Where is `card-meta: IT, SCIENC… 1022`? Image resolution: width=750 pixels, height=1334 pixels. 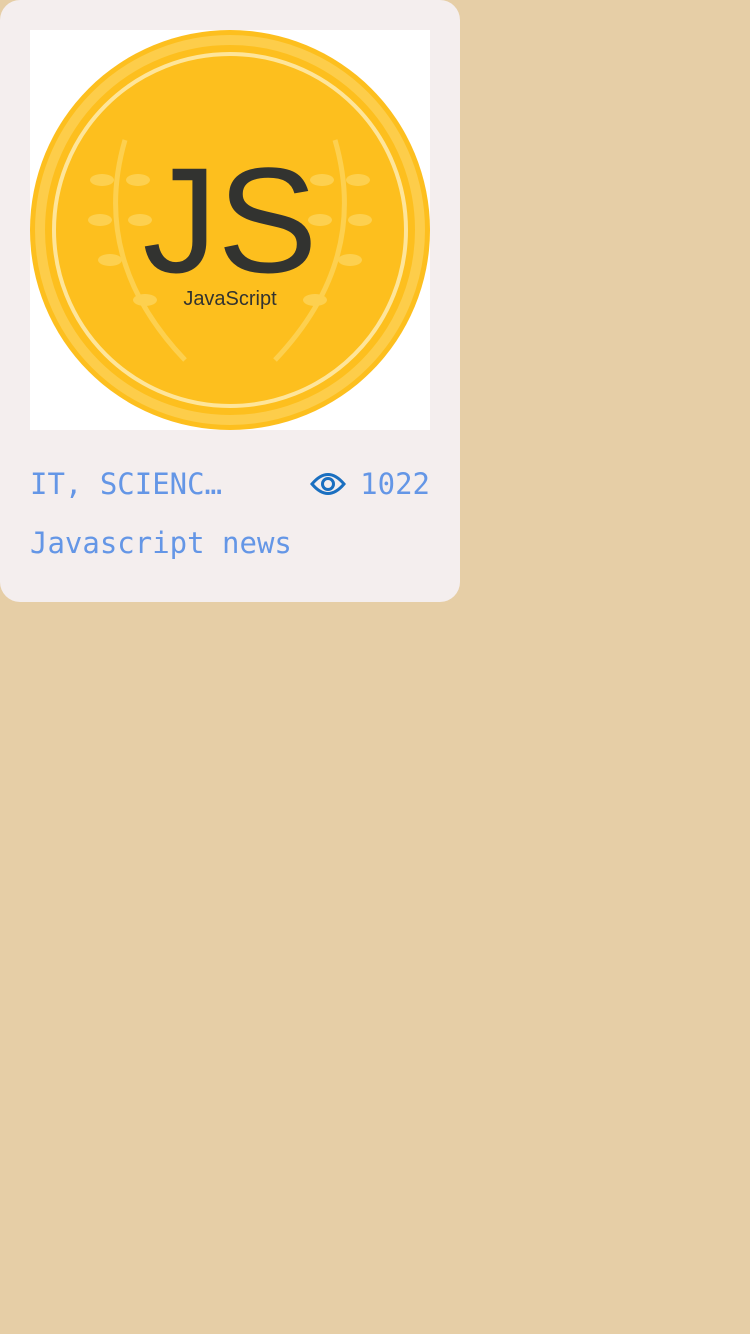 card-meta: IT, SCIENC… 1022 is located at coordinates (230, 484).